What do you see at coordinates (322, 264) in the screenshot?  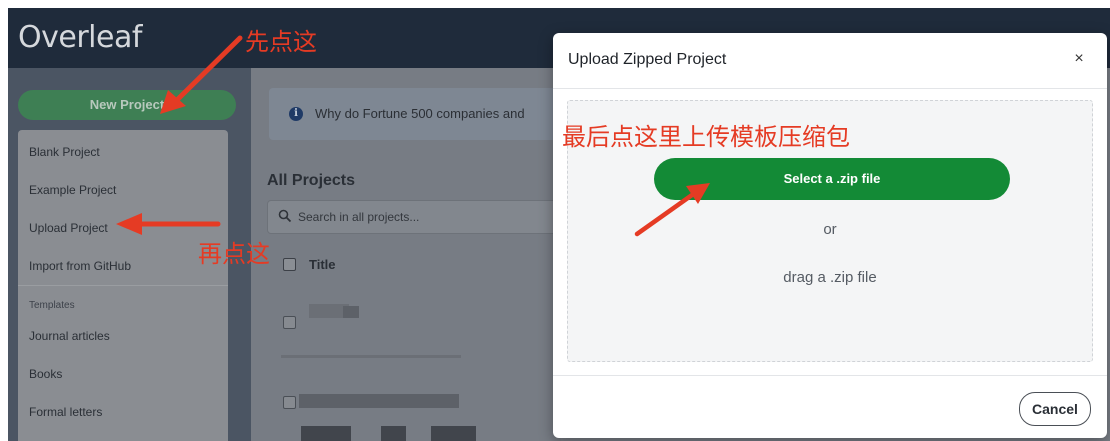 I see `title-column-header: Title` at bounding box center [322, 264].